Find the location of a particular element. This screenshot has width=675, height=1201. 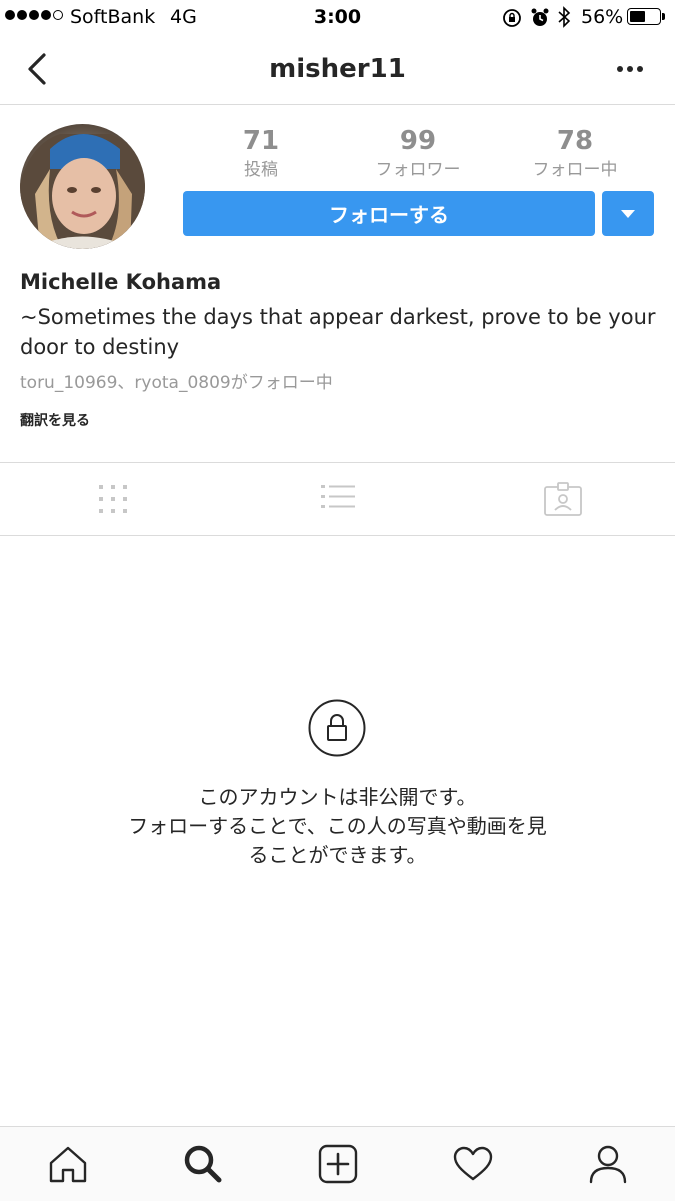

tab-activity is located at coordinates (472, 1164).